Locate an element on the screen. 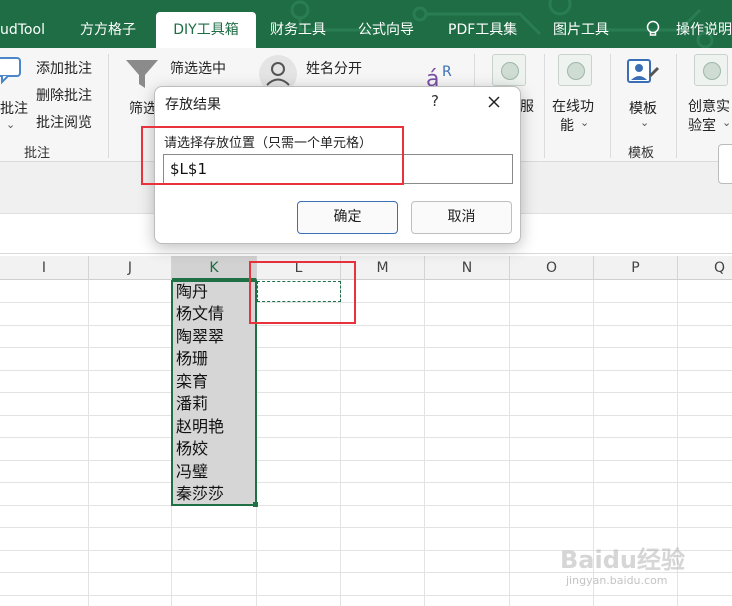  delete-comment-button: 删除批注 is located at coordinates (64, 95).